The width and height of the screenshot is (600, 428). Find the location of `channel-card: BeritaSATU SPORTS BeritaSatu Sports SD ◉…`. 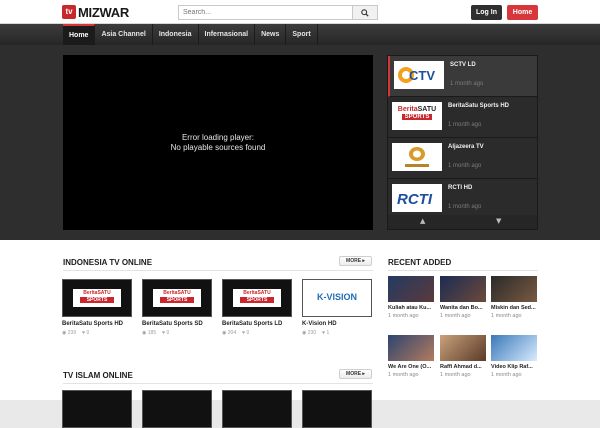

channel-card: BeritaSATU SPORTS BeritaSatu Sports SD ◉… is located at coordinates (177, 307).